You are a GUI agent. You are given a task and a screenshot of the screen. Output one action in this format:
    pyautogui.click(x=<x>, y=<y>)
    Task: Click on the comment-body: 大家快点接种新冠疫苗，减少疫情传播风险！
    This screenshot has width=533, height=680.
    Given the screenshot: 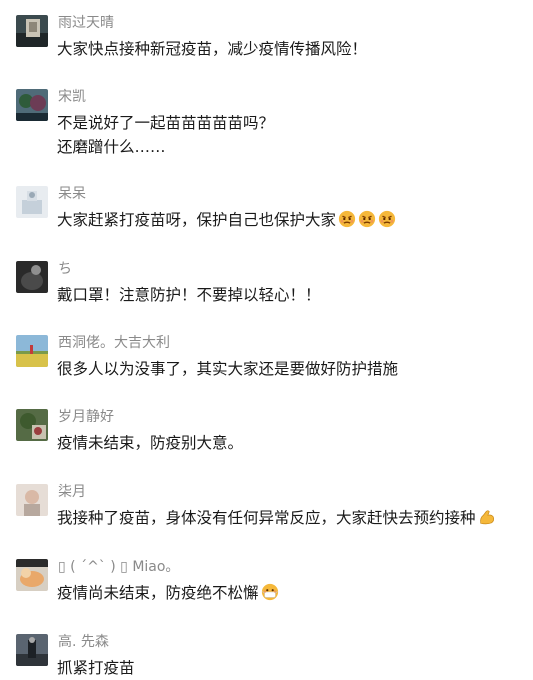 What is the action you would take?
    pyautogui.click(x=212, y=49)
    